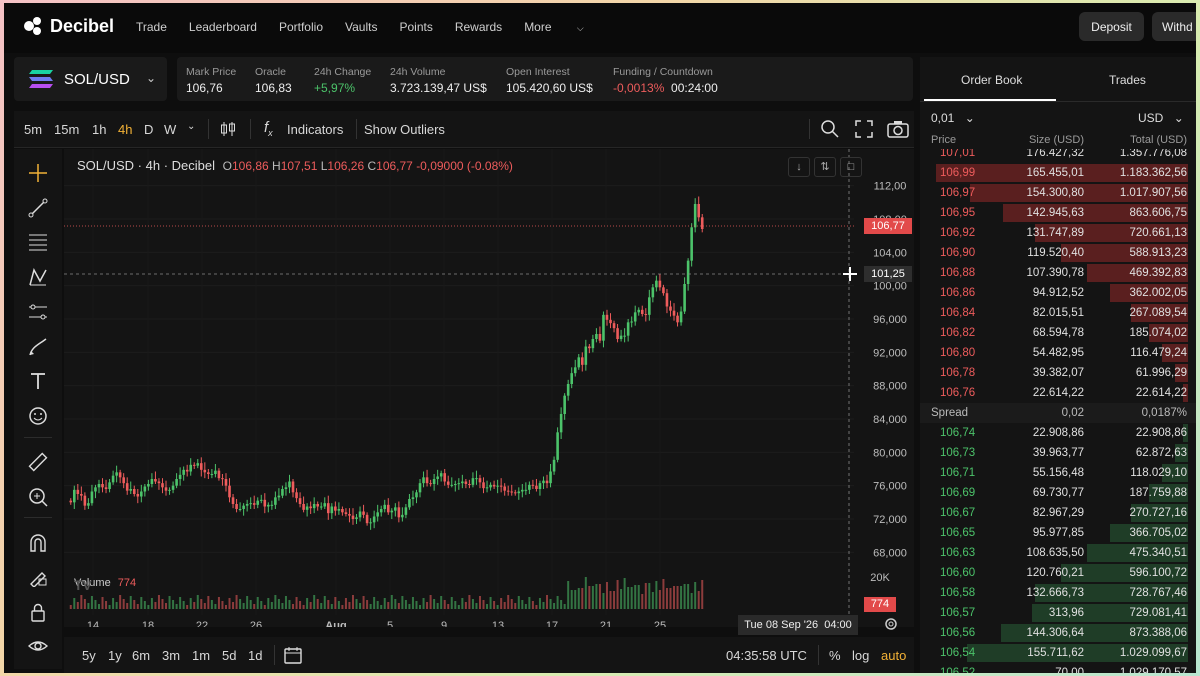  What do you see at coordinates (1058, 193) in the screenshot?
I see `ask-row: 106,97 154.300,80 1.017.907,56` at bounding box center [1058, 193].